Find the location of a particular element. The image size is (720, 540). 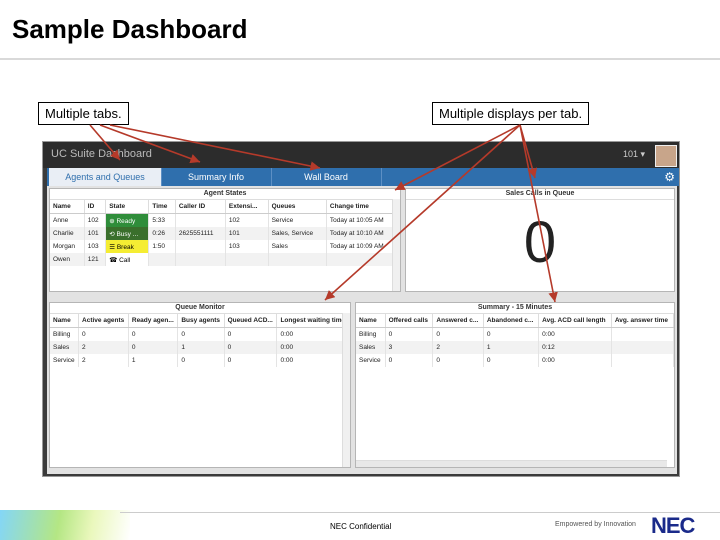

arrow-to-tab-wallboard is located at coordinates (215, 147).